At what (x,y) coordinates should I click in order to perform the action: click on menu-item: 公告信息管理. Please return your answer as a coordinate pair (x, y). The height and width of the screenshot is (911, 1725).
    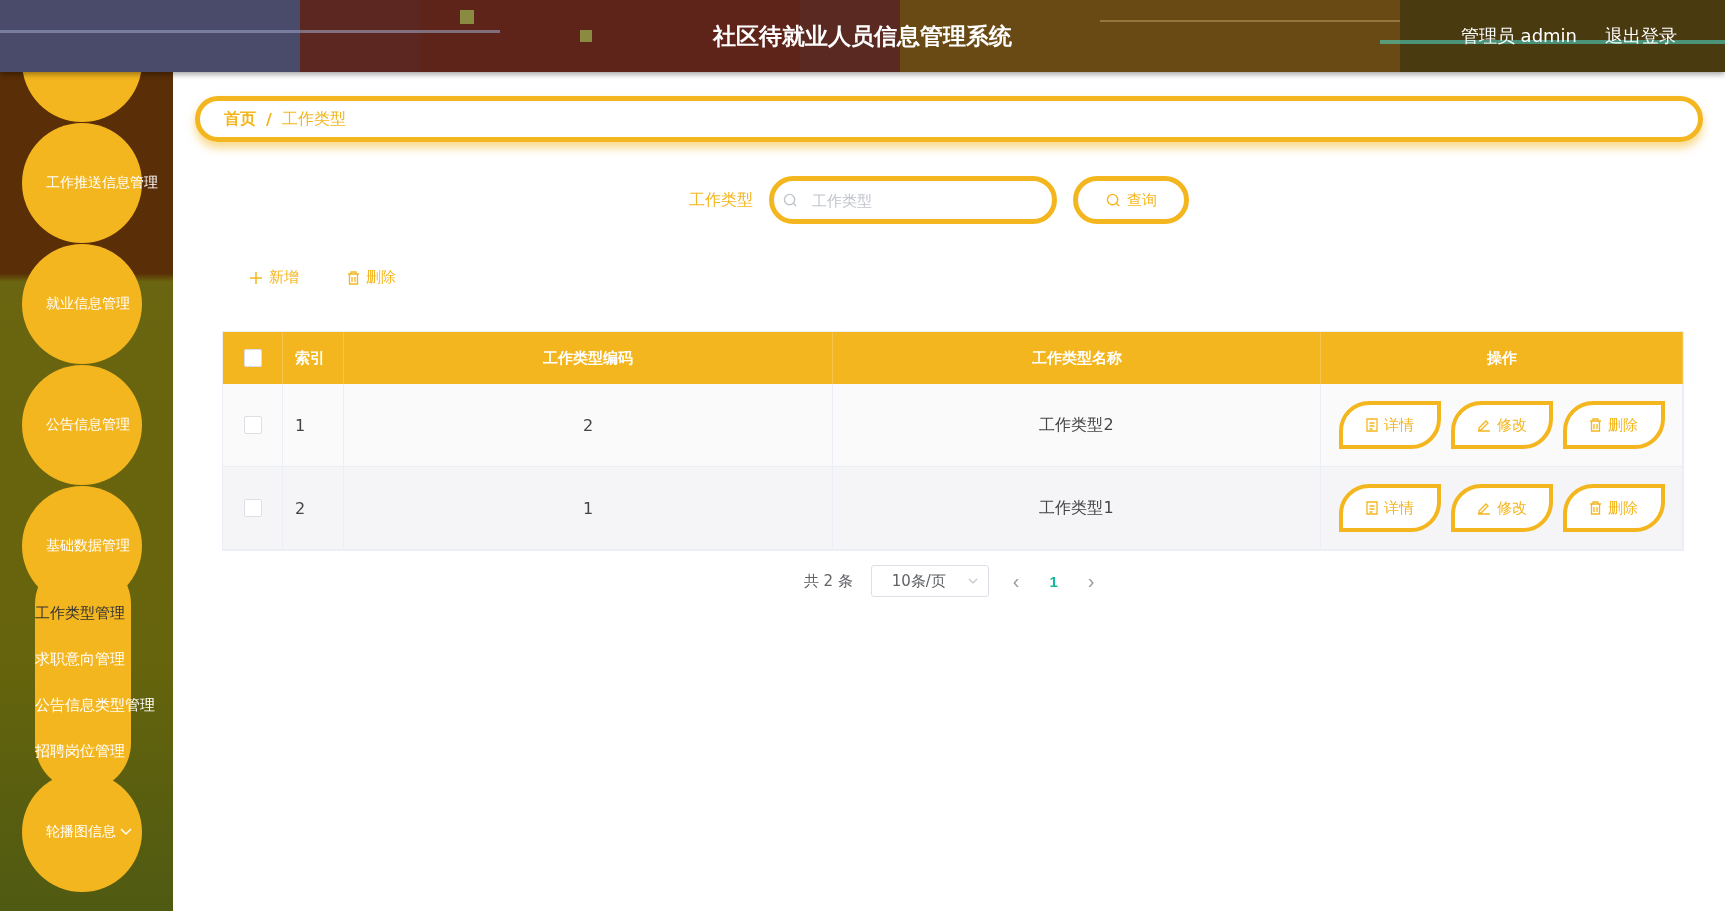
    Looking at the image, I should click on (76, 425).